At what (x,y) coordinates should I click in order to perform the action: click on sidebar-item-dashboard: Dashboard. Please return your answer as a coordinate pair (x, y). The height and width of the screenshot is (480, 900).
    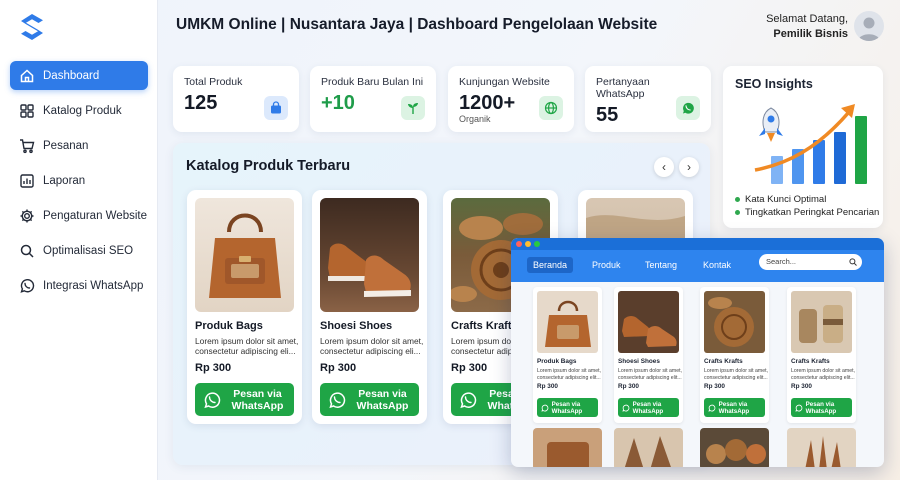
    Looking at the image, I should click on (79, 75).